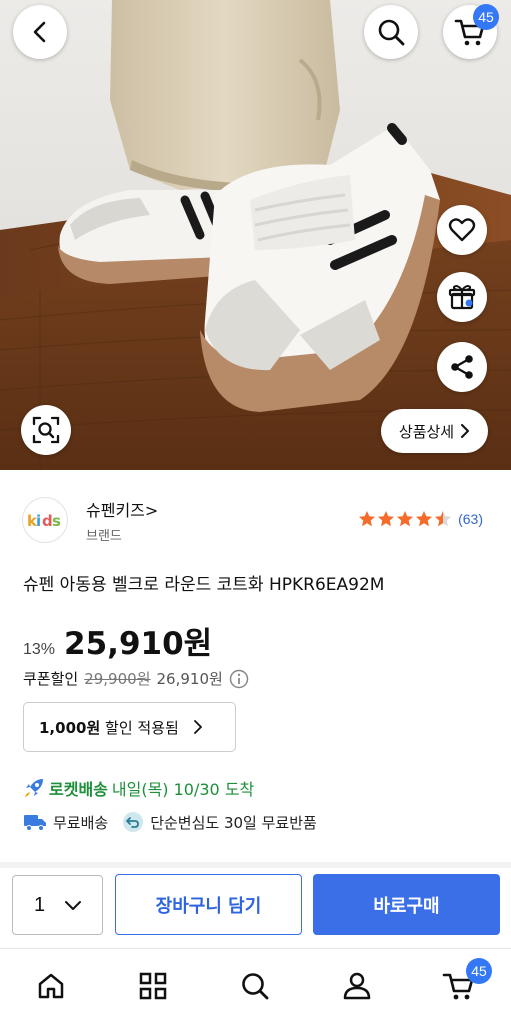 This screenshot has height=1024, width=511. I want to click on rocket-delivery-row: 로켓배송 내일(목) 10/30 도착, so click(138, 788).